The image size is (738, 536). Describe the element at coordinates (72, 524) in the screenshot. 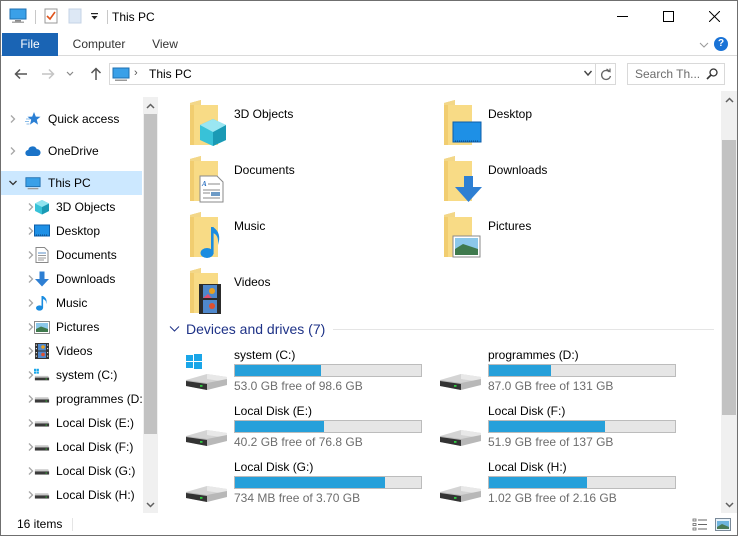

I see `status-divider` at that location.